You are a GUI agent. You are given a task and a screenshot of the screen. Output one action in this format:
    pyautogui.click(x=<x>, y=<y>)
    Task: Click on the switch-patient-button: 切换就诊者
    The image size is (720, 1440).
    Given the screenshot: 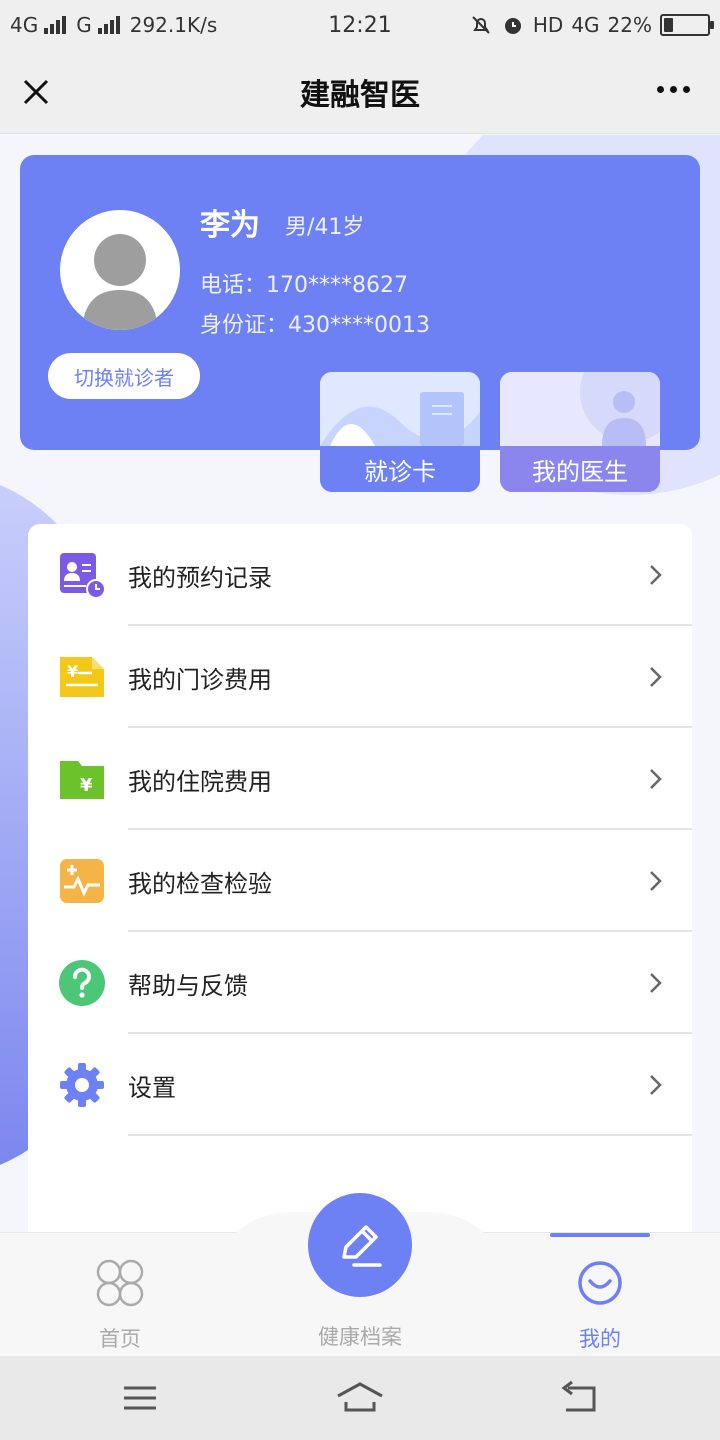 What is the action you would take?
    pyautogui.click(x=124, y=376)
    